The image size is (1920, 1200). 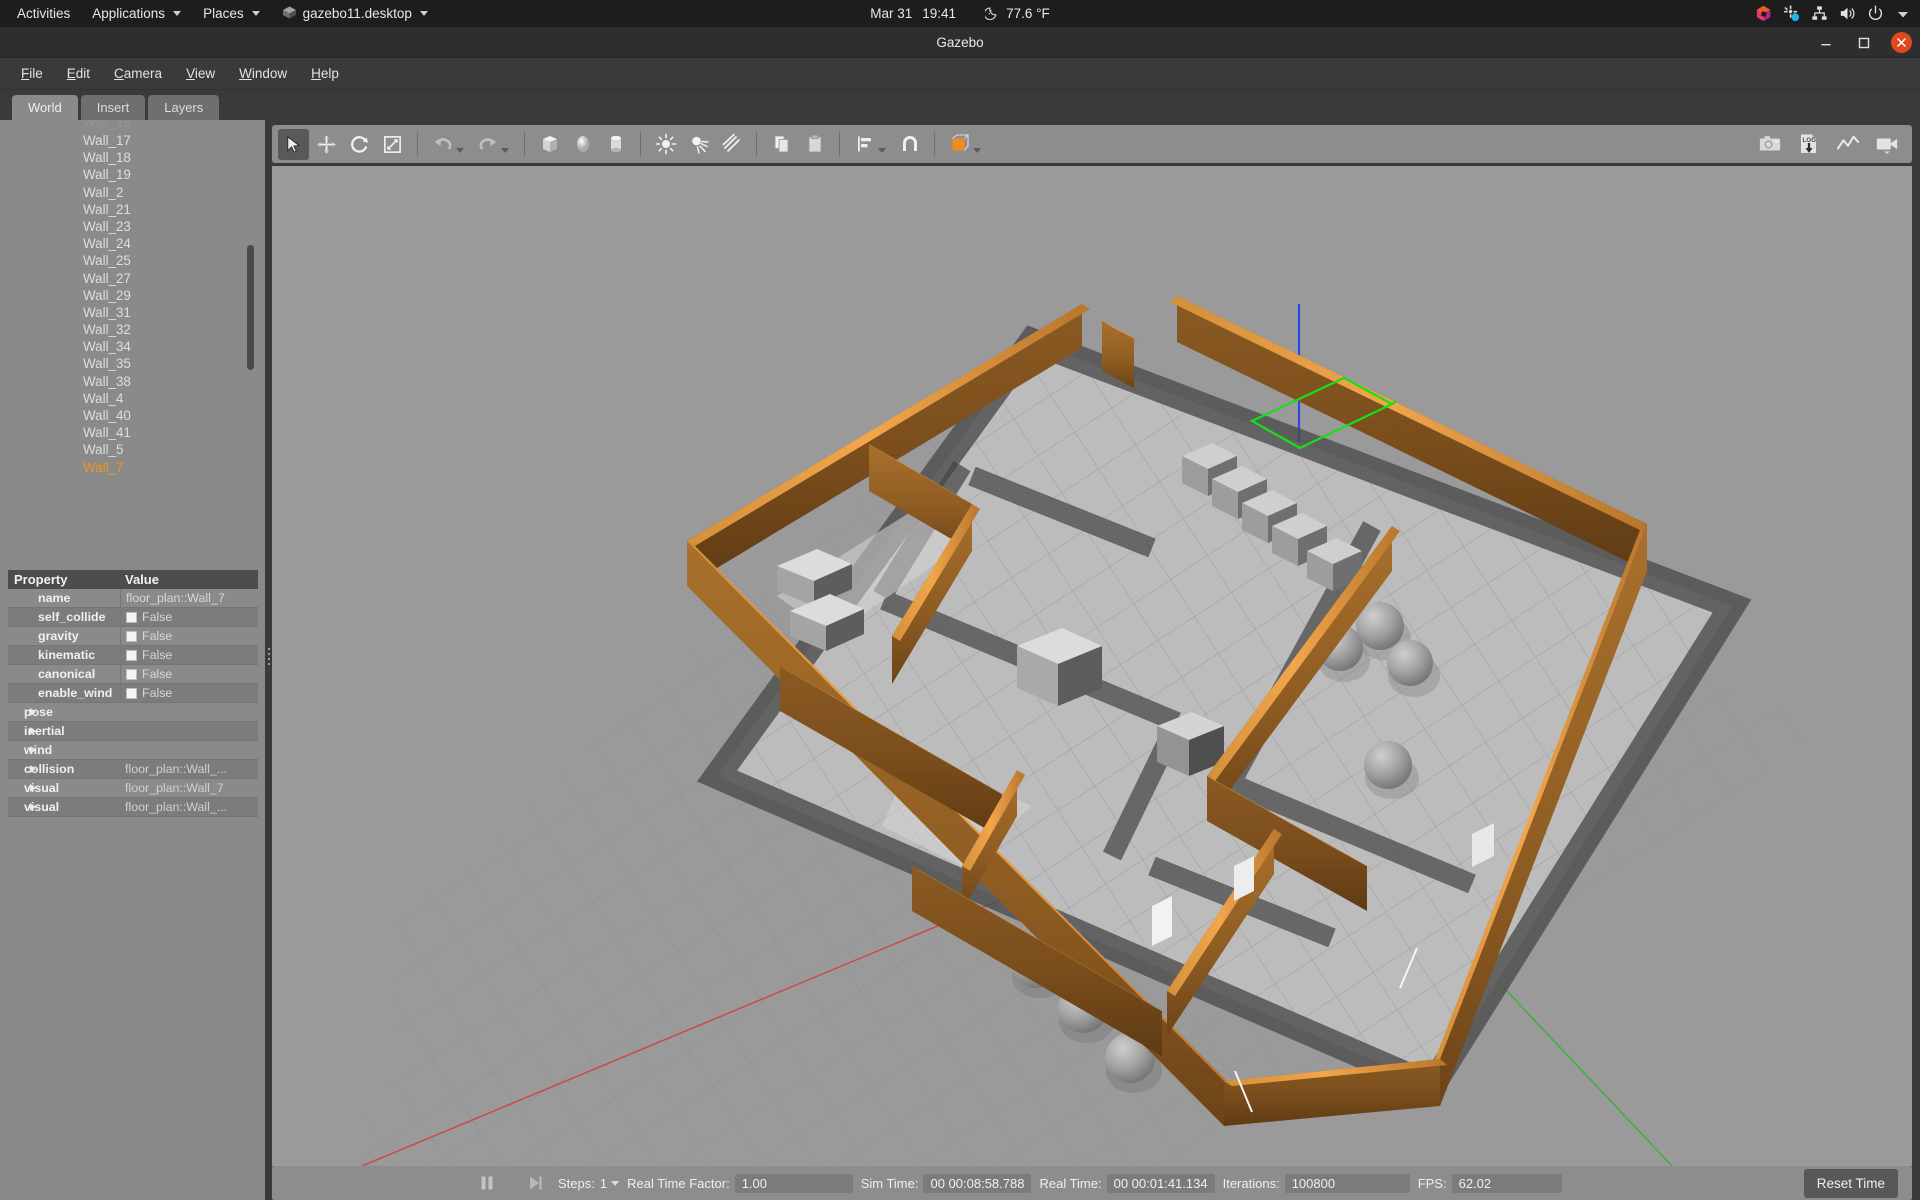 I want to click on insert-sphere-icon, so click(x=582, y=144).